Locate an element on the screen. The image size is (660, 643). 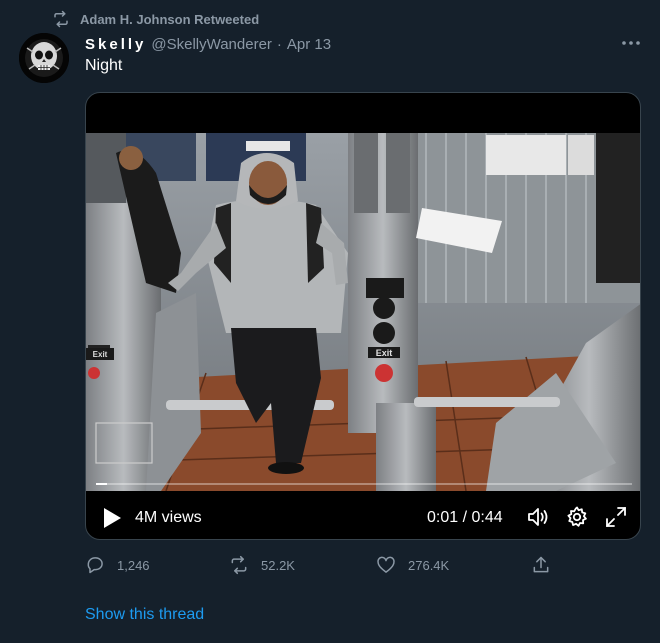
exit-label: Exit is located at coordinates (100, 354).